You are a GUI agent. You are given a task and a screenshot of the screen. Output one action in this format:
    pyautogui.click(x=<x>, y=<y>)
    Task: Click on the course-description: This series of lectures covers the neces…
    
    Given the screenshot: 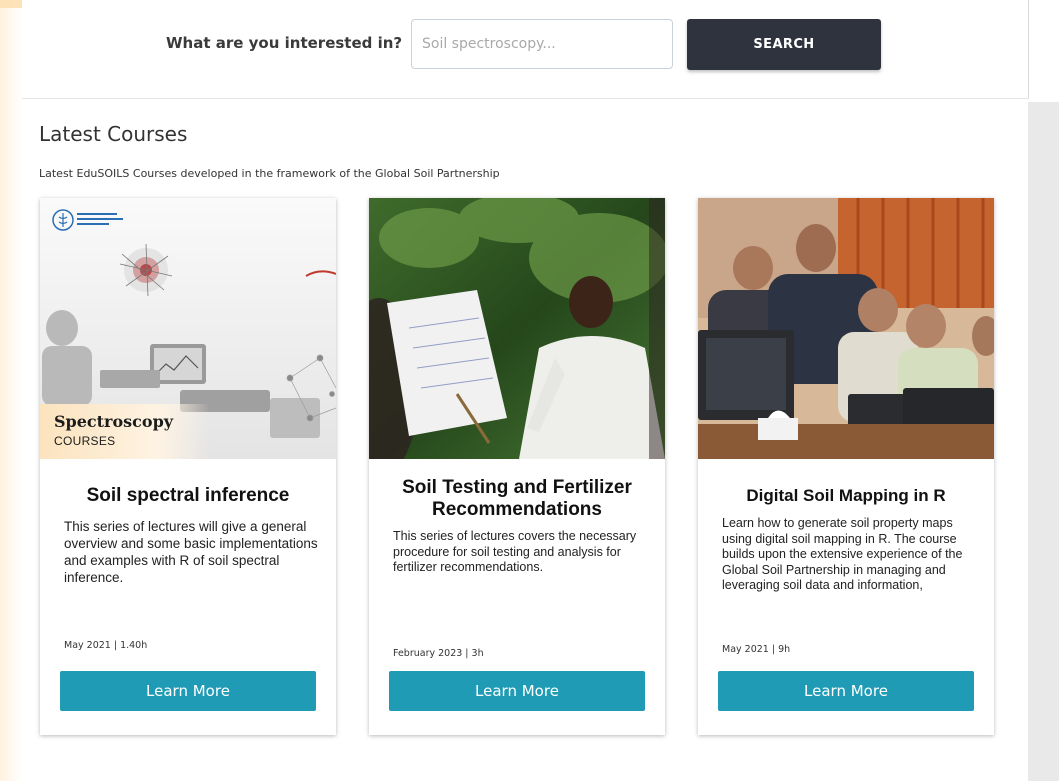 What is the action you would take?
    pyautogui.click(x=515, y=551)
    